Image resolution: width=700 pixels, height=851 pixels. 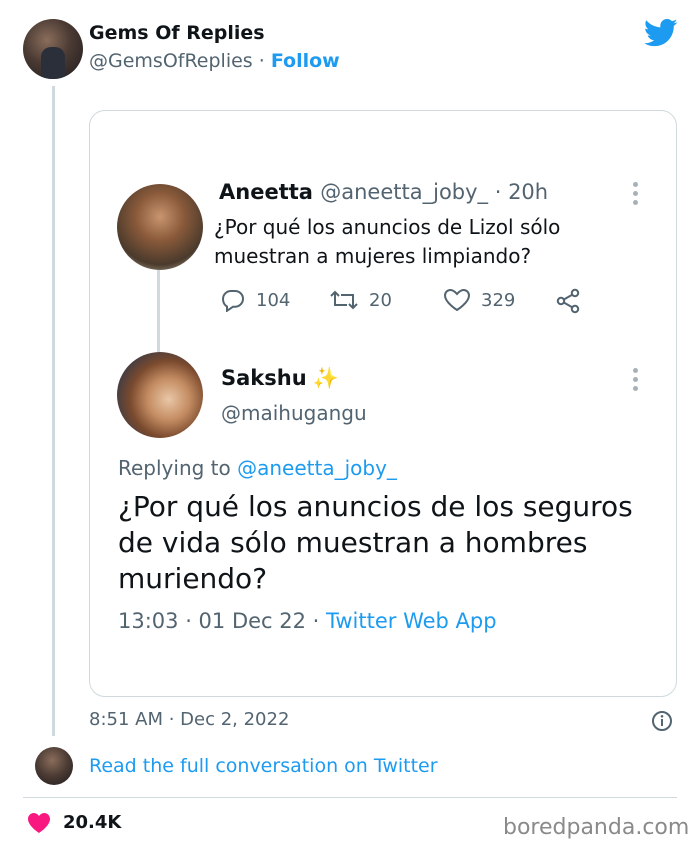 What do you see at coordinates (294, 413) in the screenshot?
I see `reply-handle: @maihugangu` at bounding box center [294, 413].